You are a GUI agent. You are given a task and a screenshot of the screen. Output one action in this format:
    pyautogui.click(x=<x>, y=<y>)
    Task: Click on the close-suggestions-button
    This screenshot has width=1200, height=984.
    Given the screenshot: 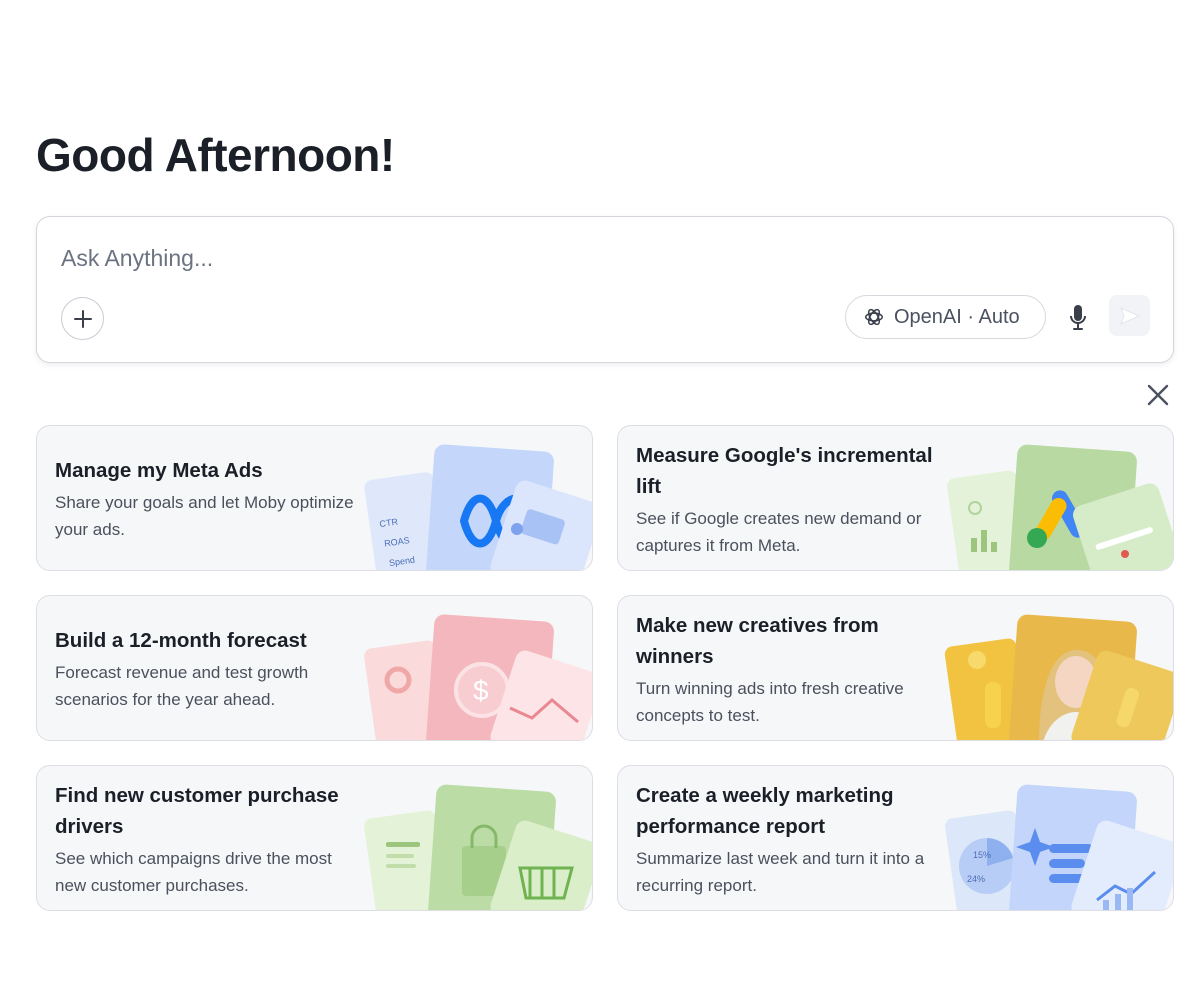 What is the action you would take?
    pyautogui.click(x=1158, y=395)
    